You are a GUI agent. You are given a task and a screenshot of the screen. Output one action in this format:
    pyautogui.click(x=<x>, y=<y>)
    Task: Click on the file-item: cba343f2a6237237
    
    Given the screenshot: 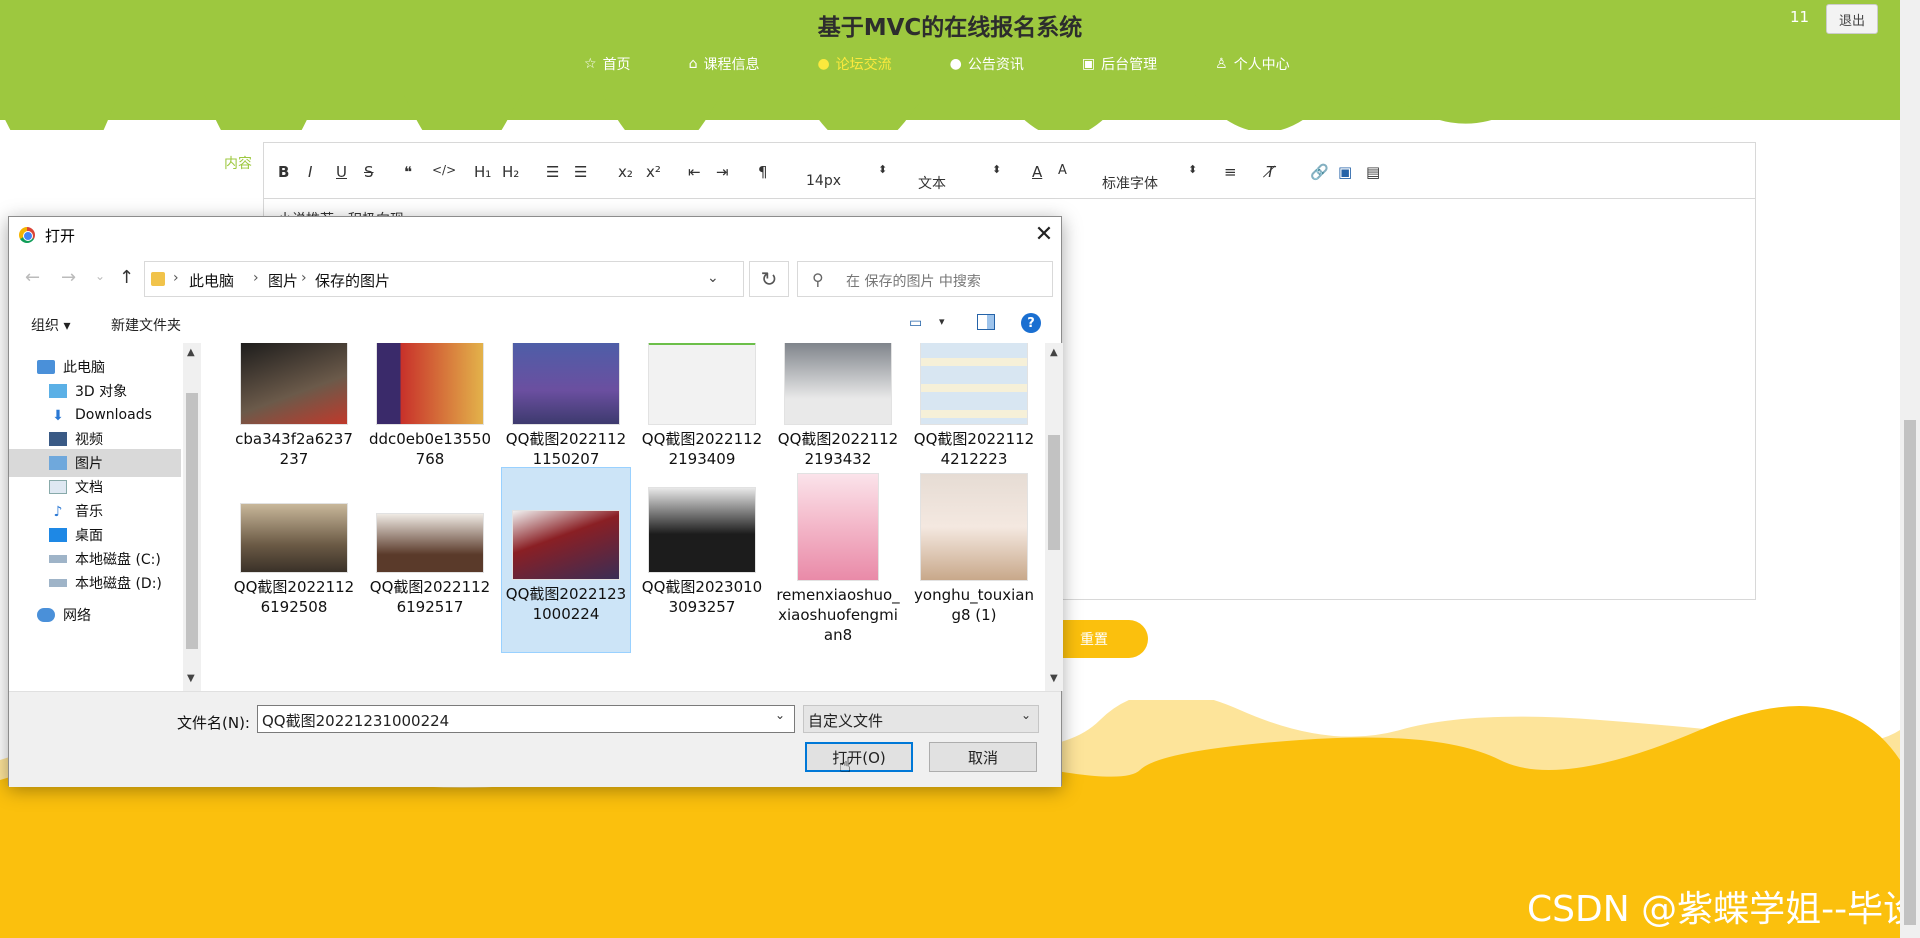 What is the action you would take?
    pyautogui.click(x=294, y=406)
    